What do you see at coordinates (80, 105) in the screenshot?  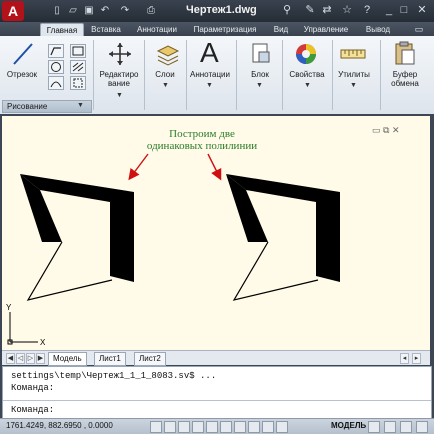 I see `chevron-down-icon: ▼` at bounding box center [80, 105].